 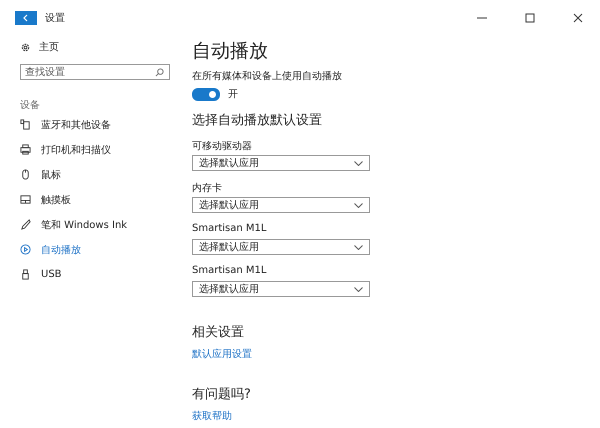 I want to click on dropdown-label: 可移动驱动器, so click(x=222, y=146).